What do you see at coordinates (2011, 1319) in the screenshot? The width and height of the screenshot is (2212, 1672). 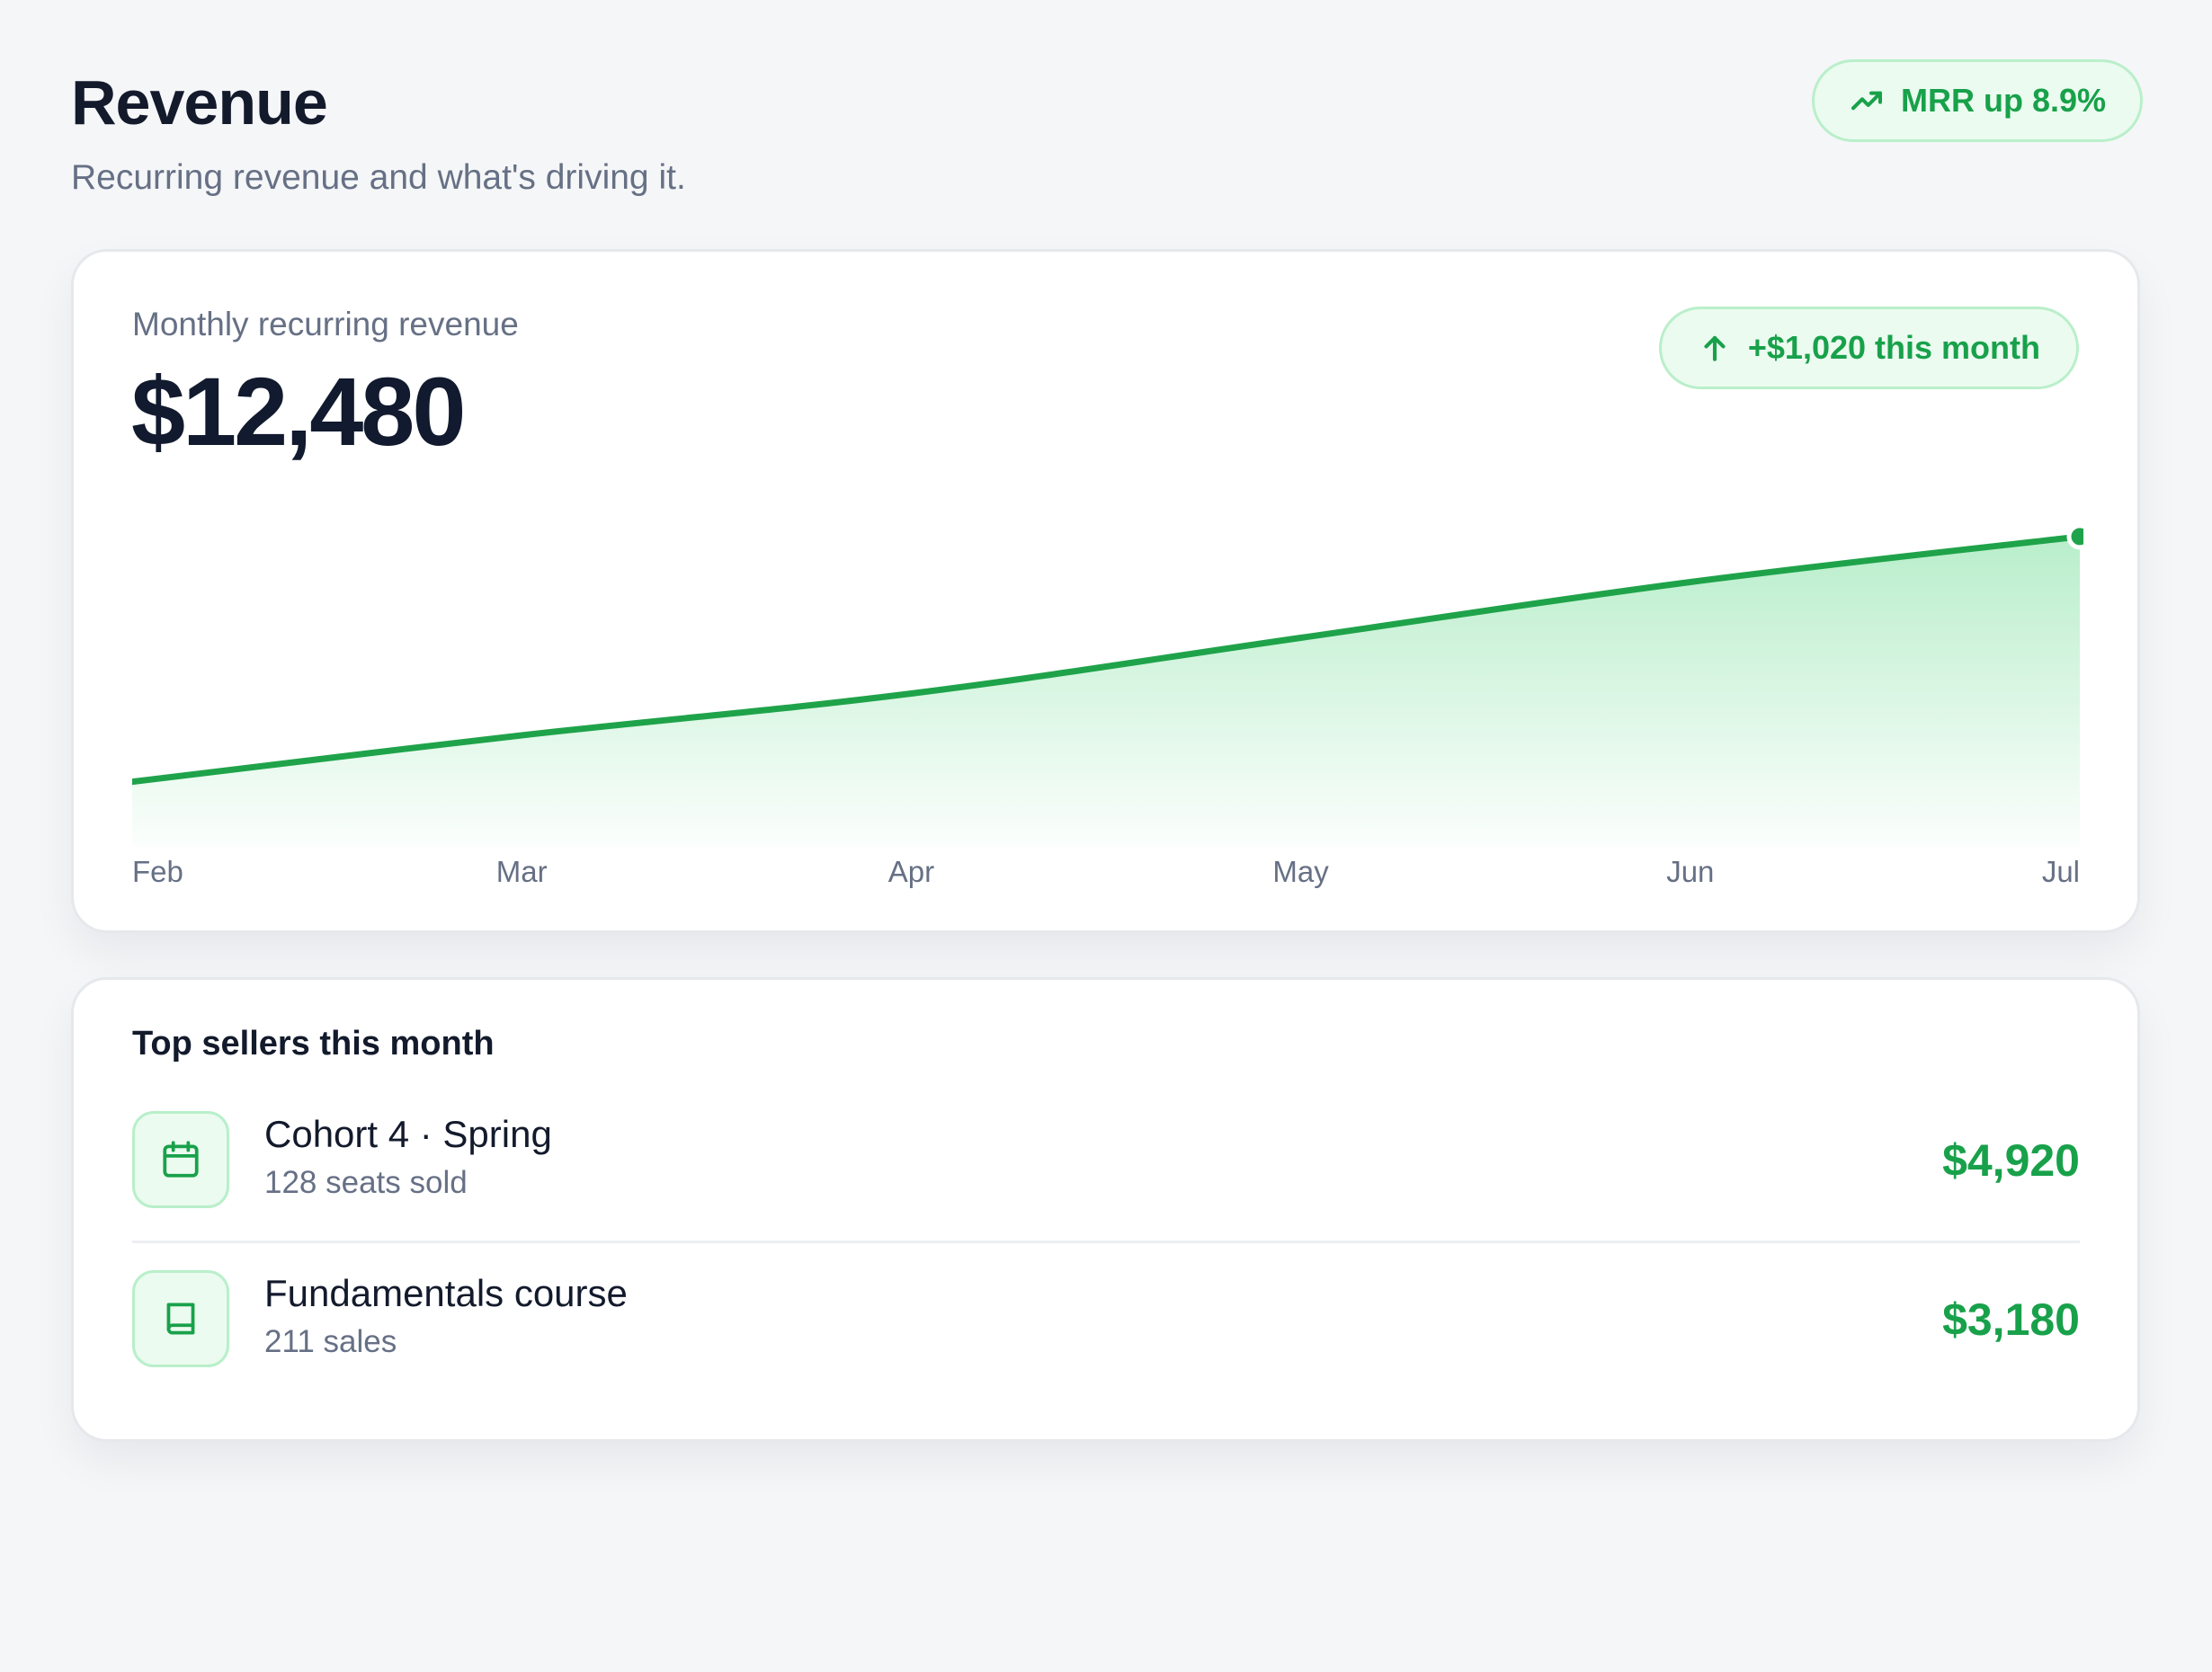 I see `seller-amount: $3,180` at bounding box center [2011, 1319].